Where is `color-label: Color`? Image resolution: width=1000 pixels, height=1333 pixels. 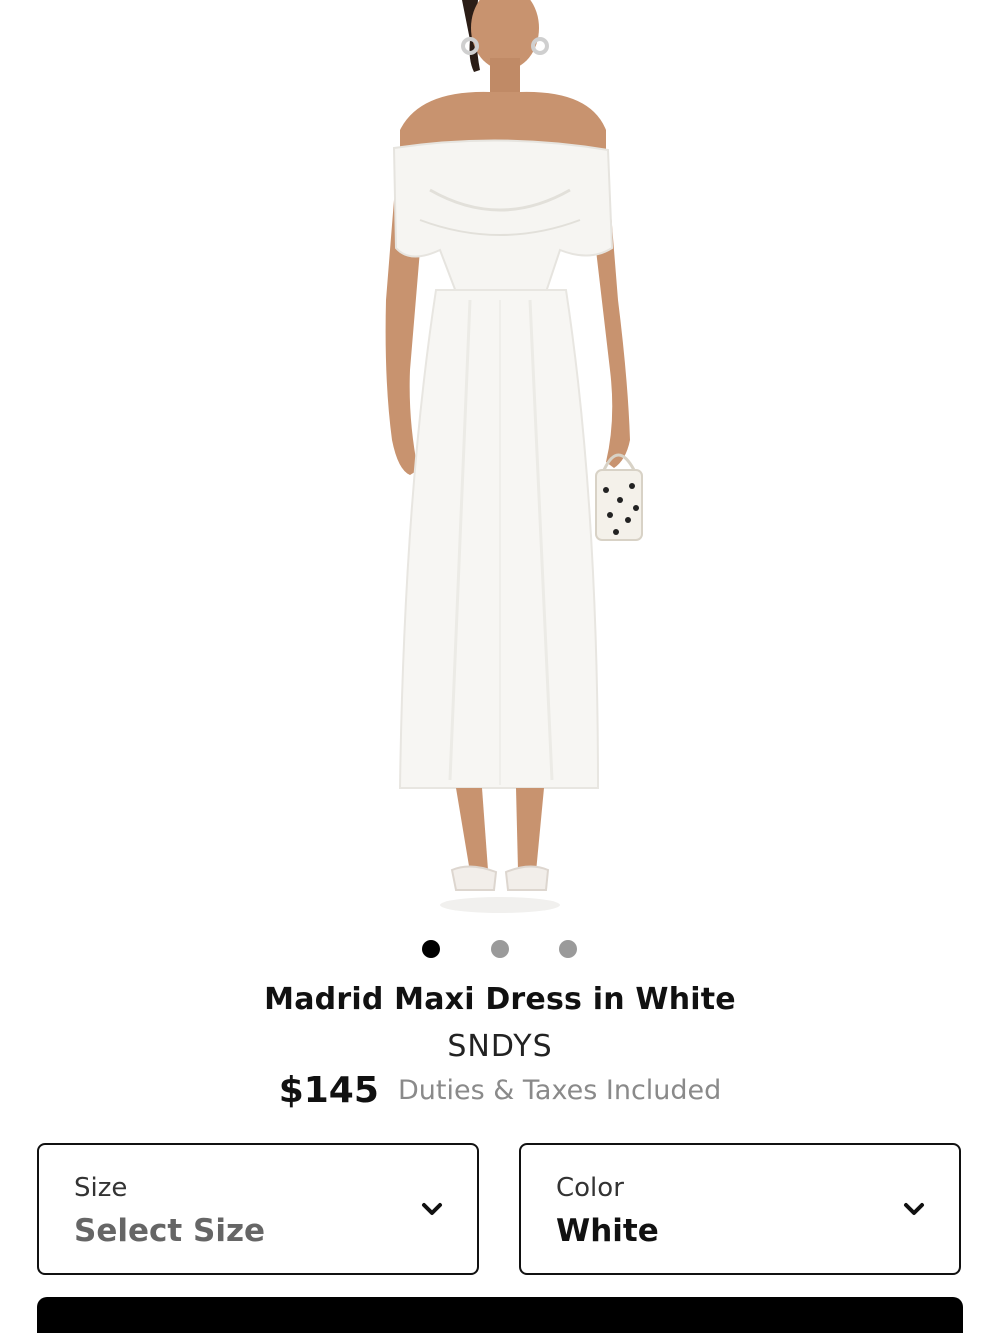
color-label: Color is located at coordinates (590, 1188).